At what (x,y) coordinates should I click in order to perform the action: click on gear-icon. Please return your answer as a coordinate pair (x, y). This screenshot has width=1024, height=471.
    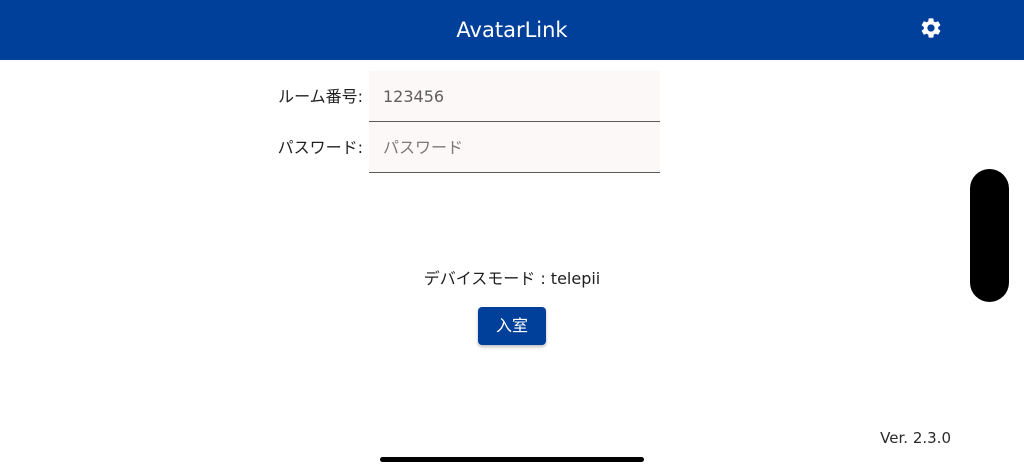
    Looking at the image, I should click on (931, 30).